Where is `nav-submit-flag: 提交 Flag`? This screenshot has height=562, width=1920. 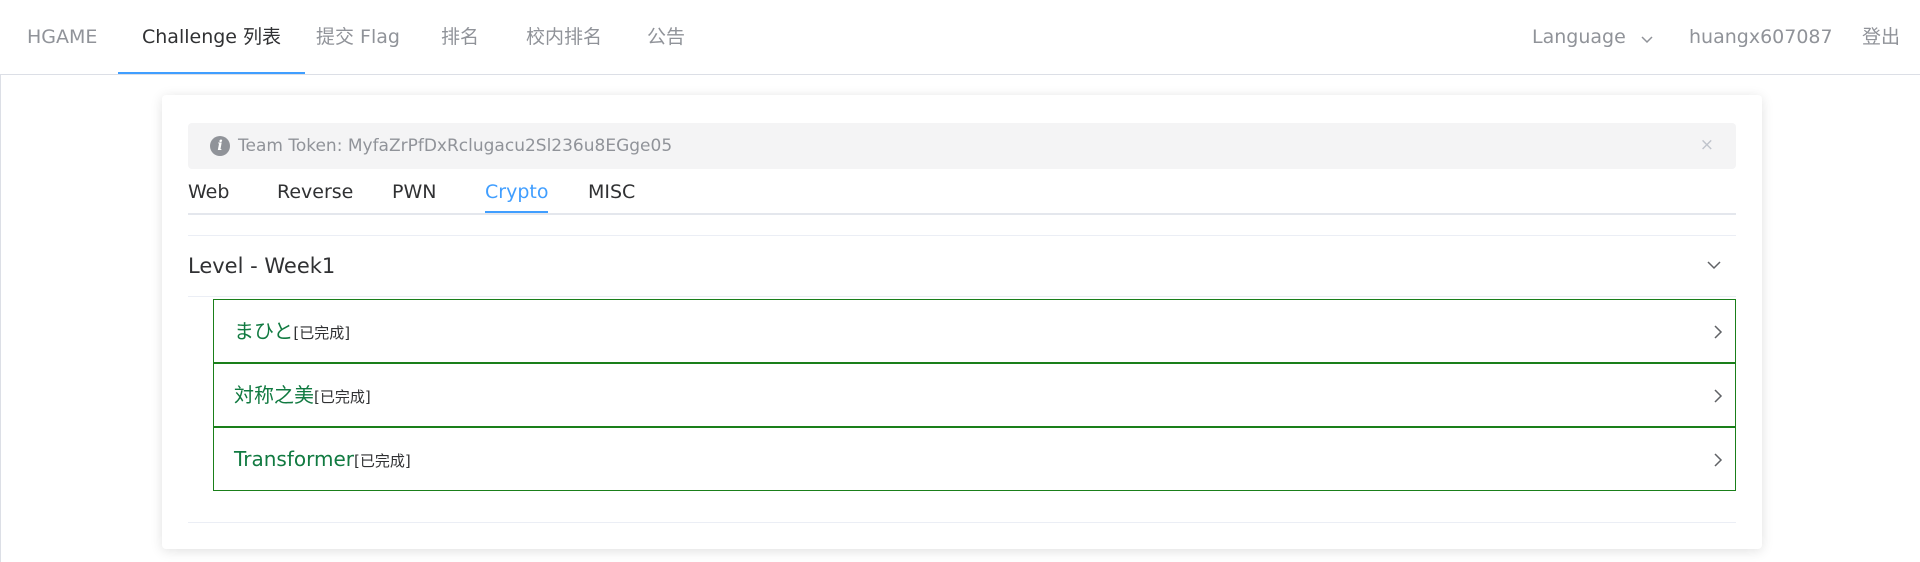
nav-submit-flag: 提交 Flag is located at coordinates (358, 37).